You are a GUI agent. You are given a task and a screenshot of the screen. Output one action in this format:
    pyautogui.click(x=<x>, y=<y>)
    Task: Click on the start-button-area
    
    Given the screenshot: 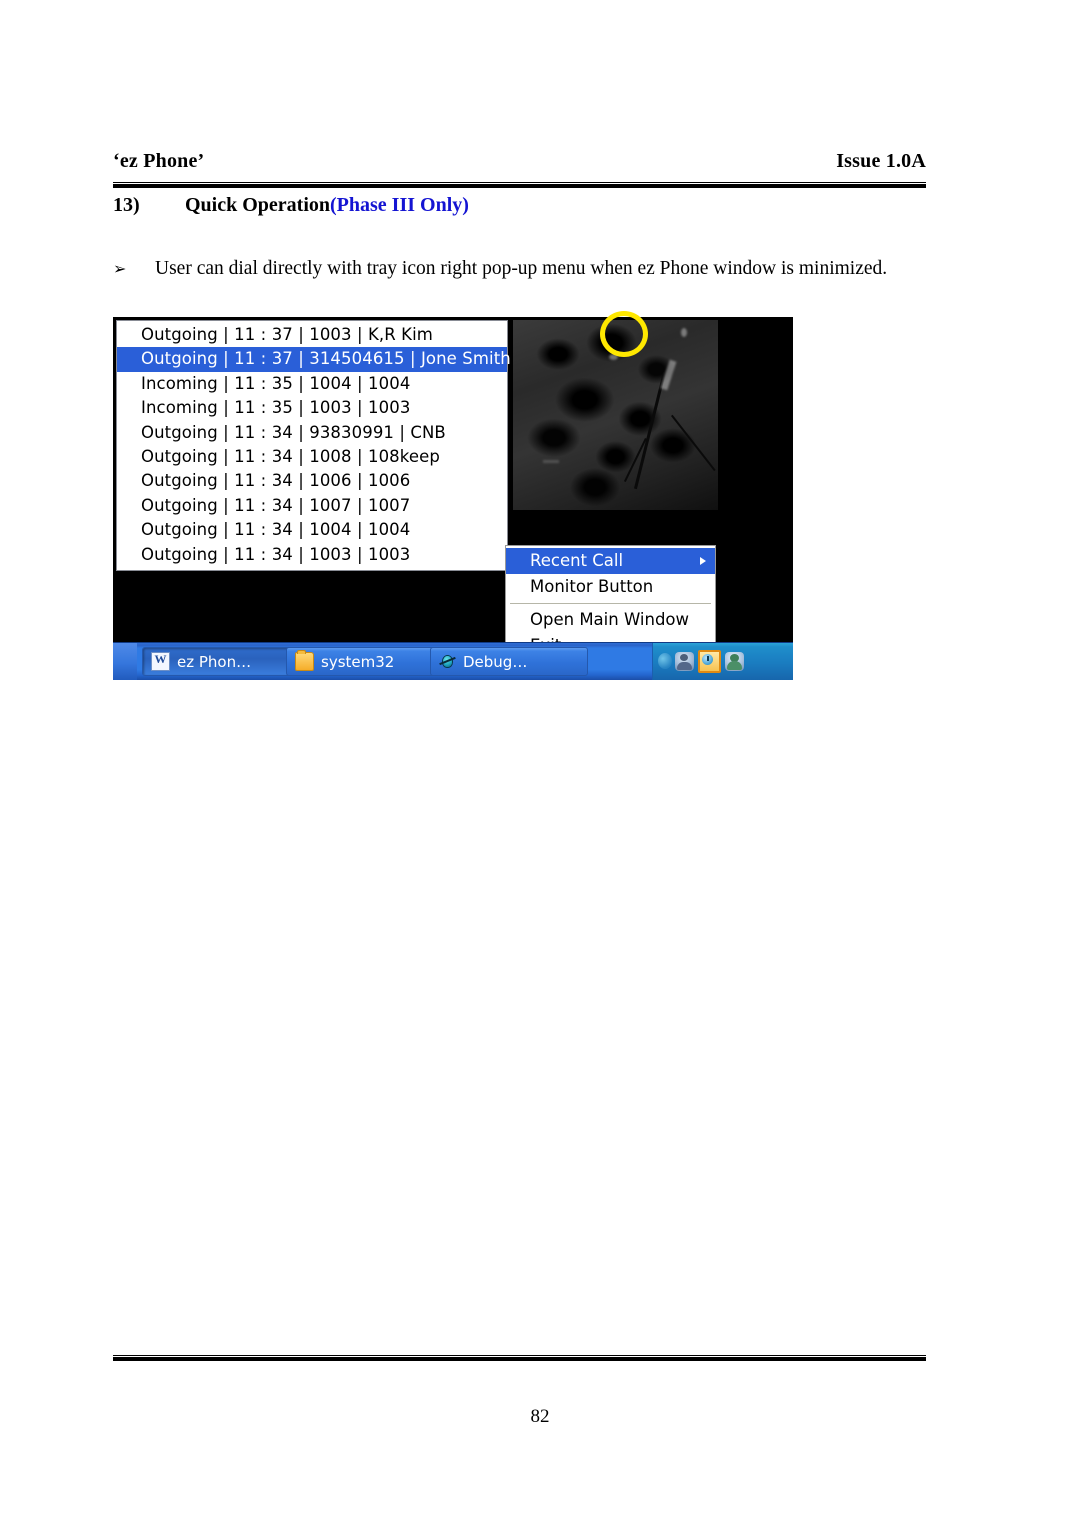 What is the action you would take?
    pyautogui.click(x=125, y=661)
    